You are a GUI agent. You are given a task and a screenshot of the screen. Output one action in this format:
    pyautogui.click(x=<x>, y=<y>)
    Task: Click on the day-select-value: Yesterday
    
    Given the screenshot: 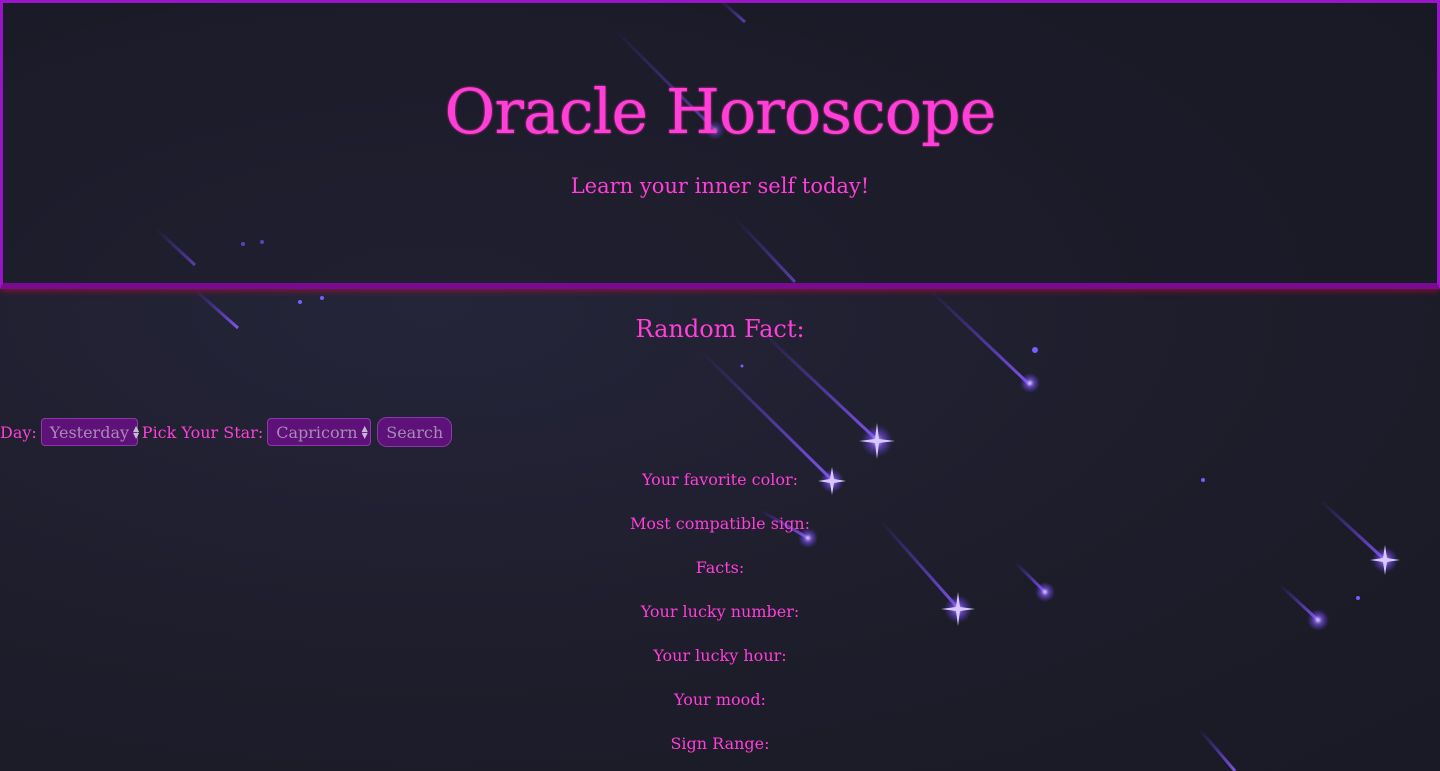 What is the action you would take?
    pyautogui.click(x=89, y=432)
    